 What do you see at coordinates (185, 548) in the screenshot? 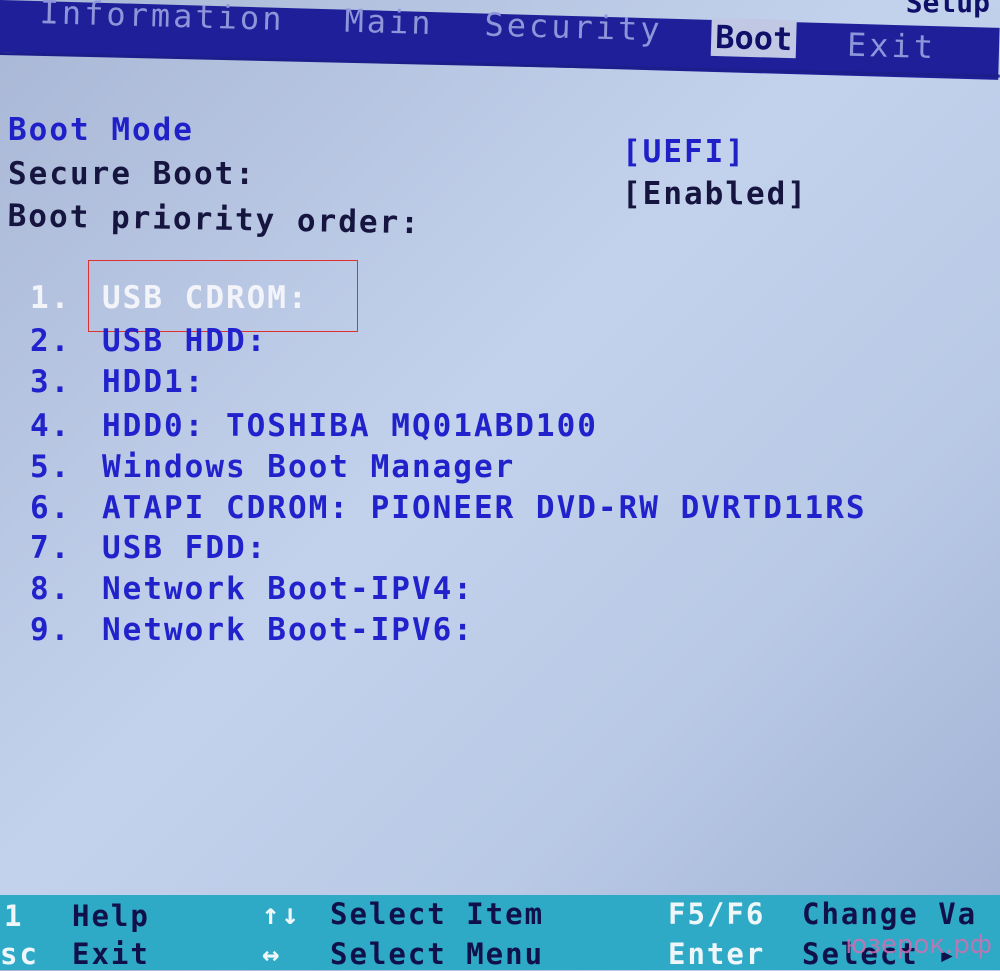
I see `item-label: USB FDD:` at bounding box center [185, 548].